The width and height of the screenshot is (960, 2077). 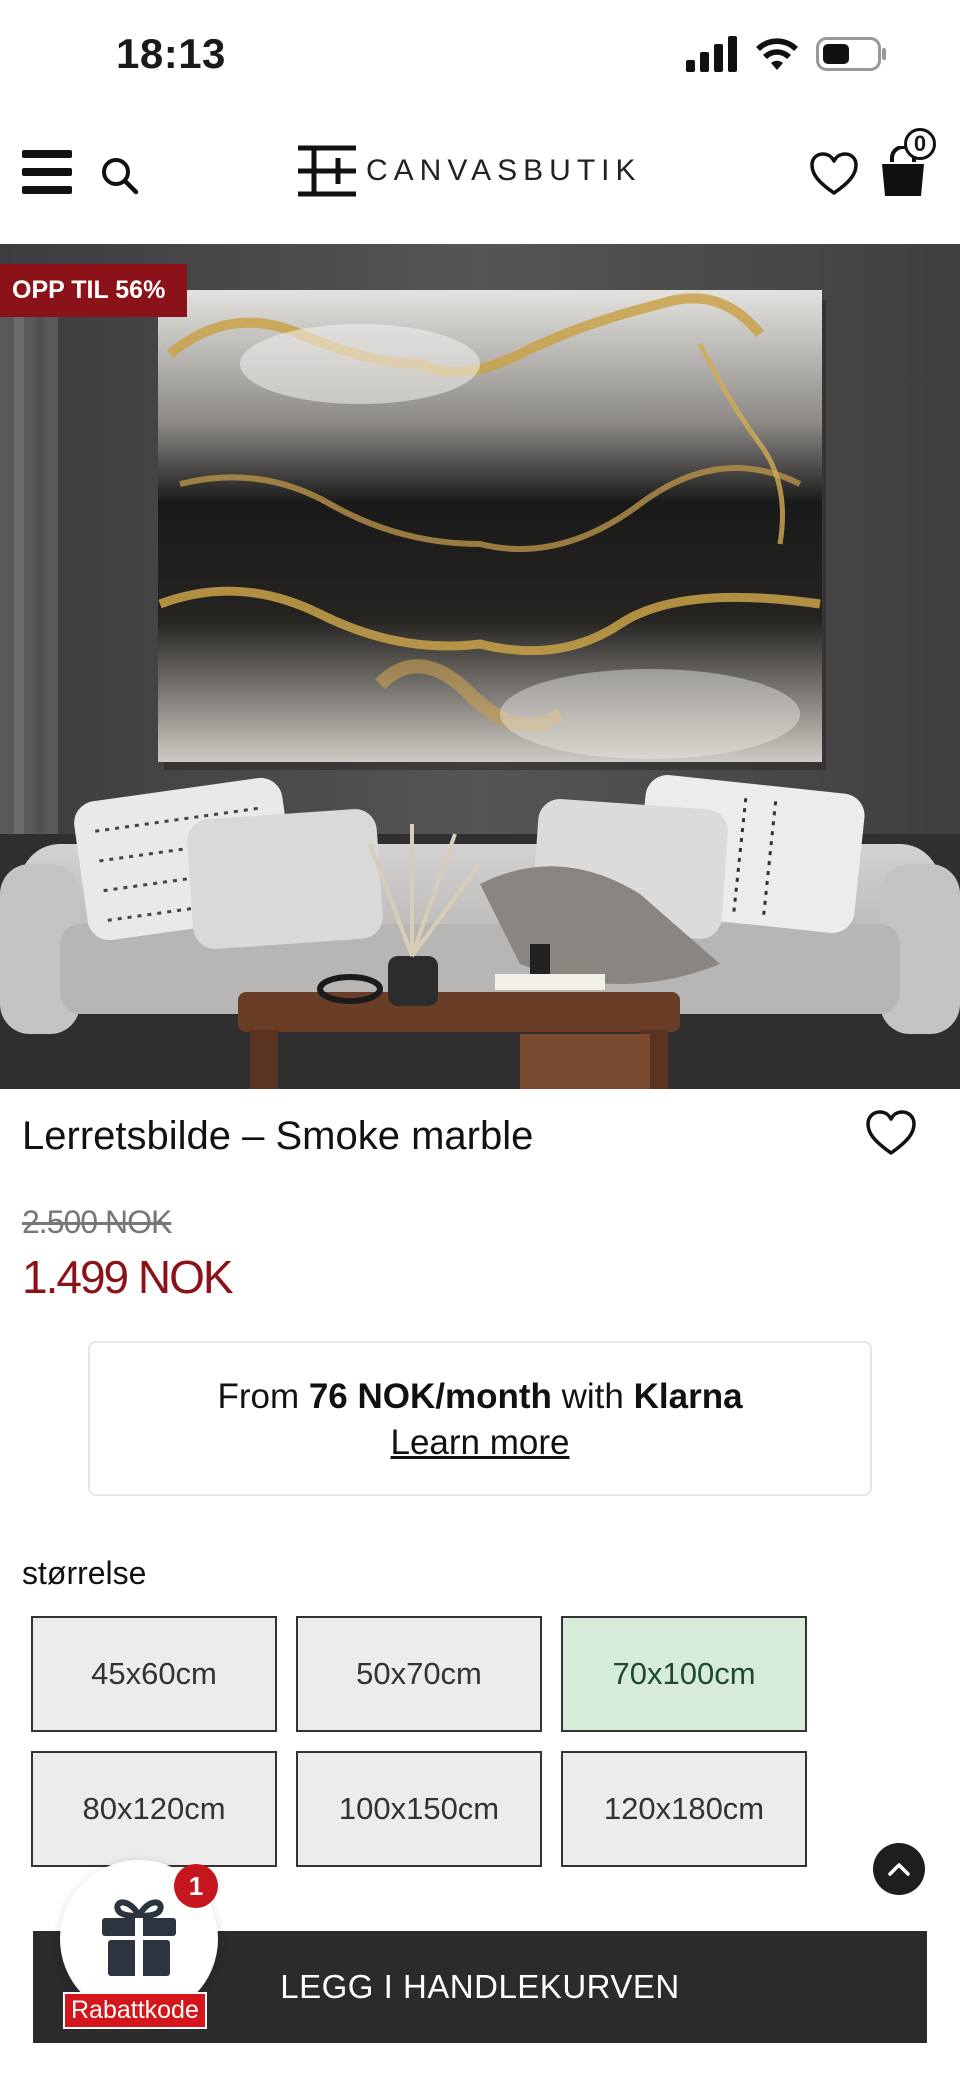 What do you see at coordinates (430, 1396) in the screenshot?
I see `klarna-amount: 76 NOK/month` at bounding box center [430, 1396].